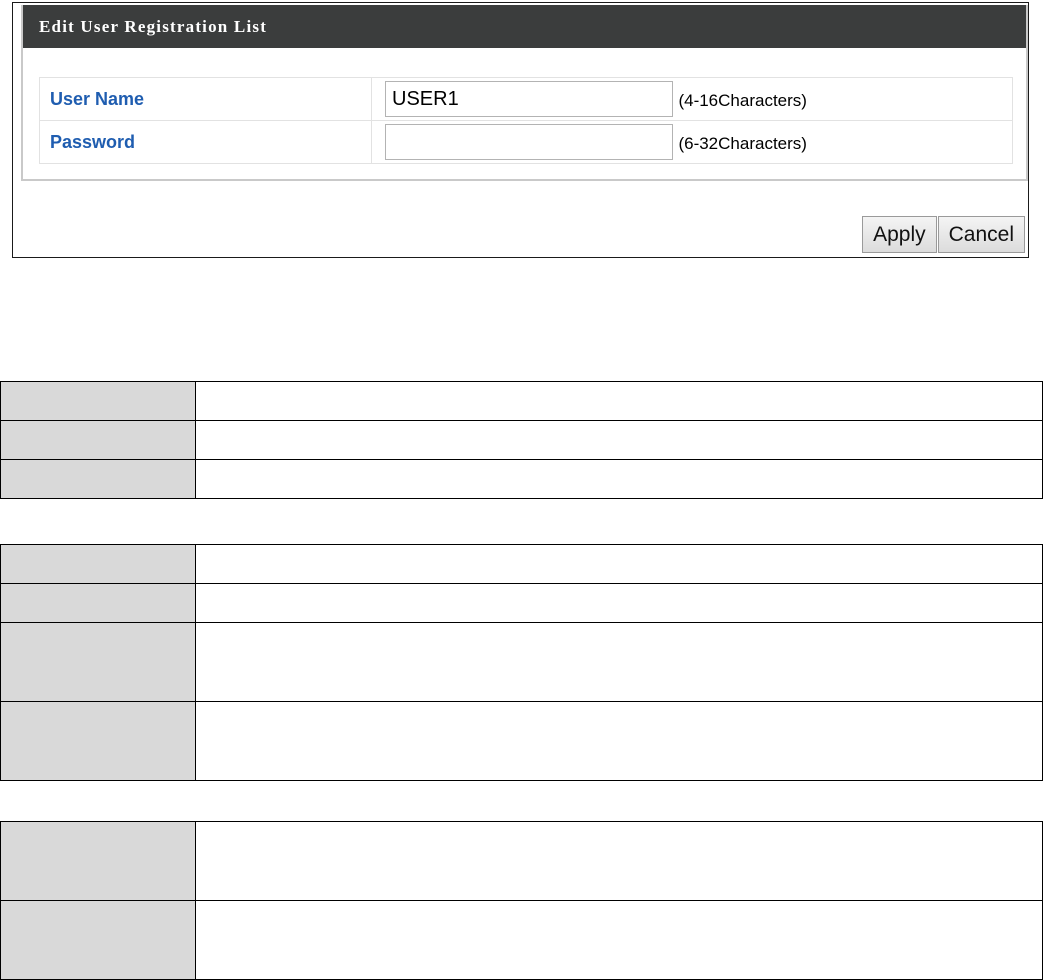 The width and height of the screenshot is (1043, 980). I want to click on user-name-field-cell: (4-16Characters), so click(692, 99).